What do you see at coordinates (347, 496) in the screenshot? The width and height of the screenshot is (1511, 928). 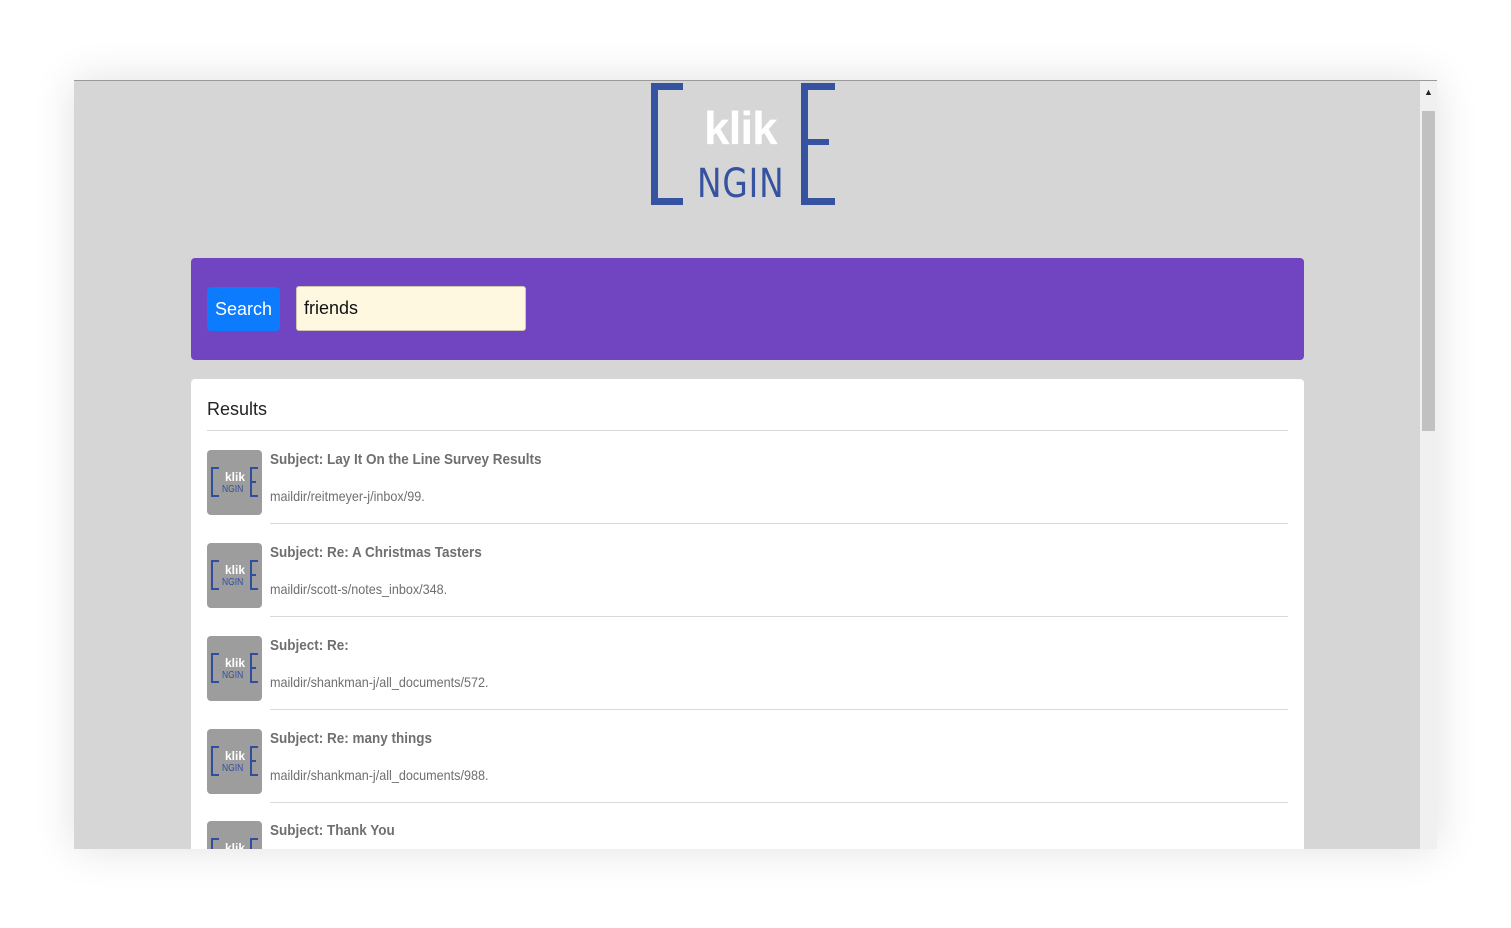 I see `result-path: maildir/reitmeyer-j/inbox/99.` at bounding box center [347, 496].